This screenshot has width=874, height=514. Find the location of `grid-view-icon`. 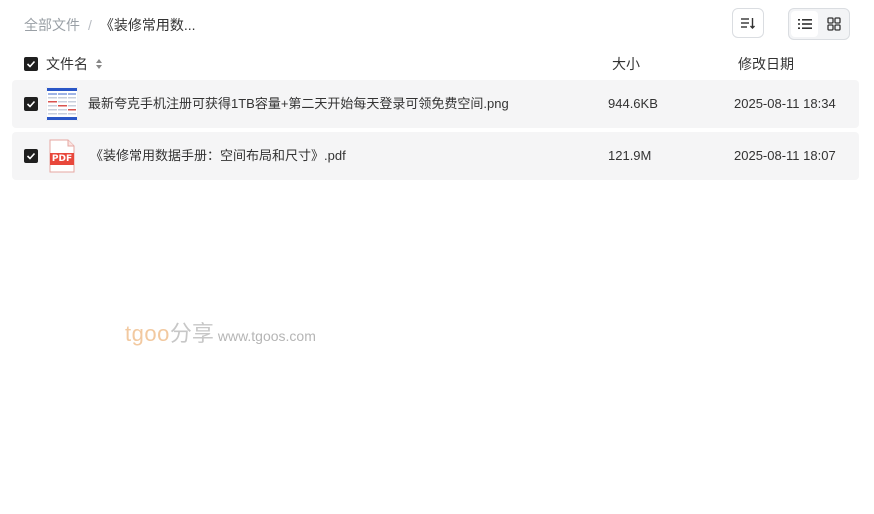

grid-view-icon is located at coordinates (833, 24).